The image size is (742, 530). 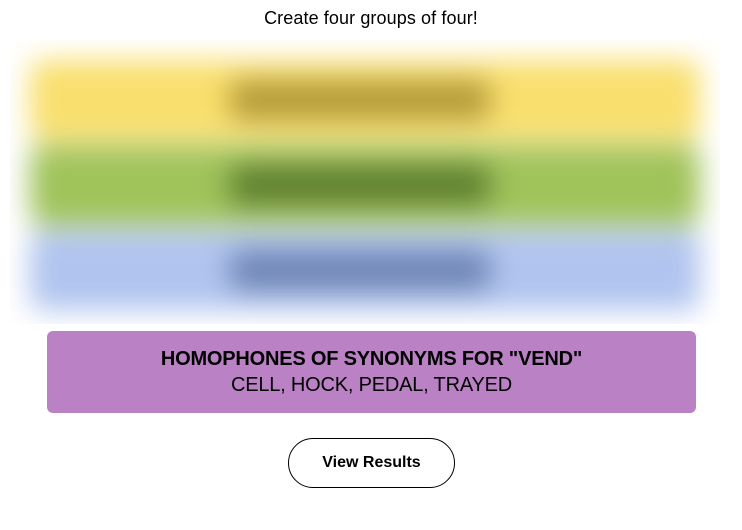 What do you see at coordinates (365, 270) in the screenshot?
I see `blurred-group-blue` at bounding box center [365, 270].